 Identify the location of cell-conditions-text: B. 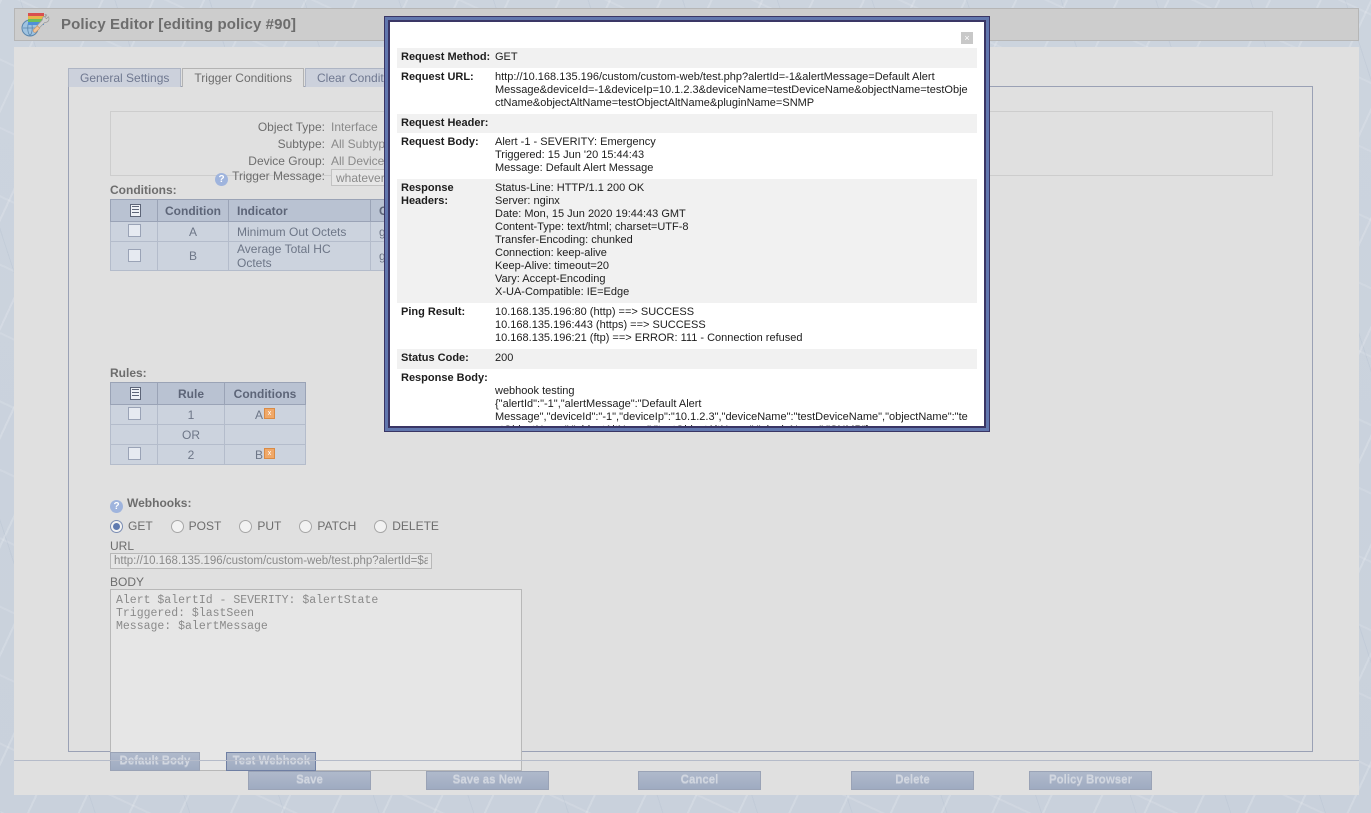
(258, 454).